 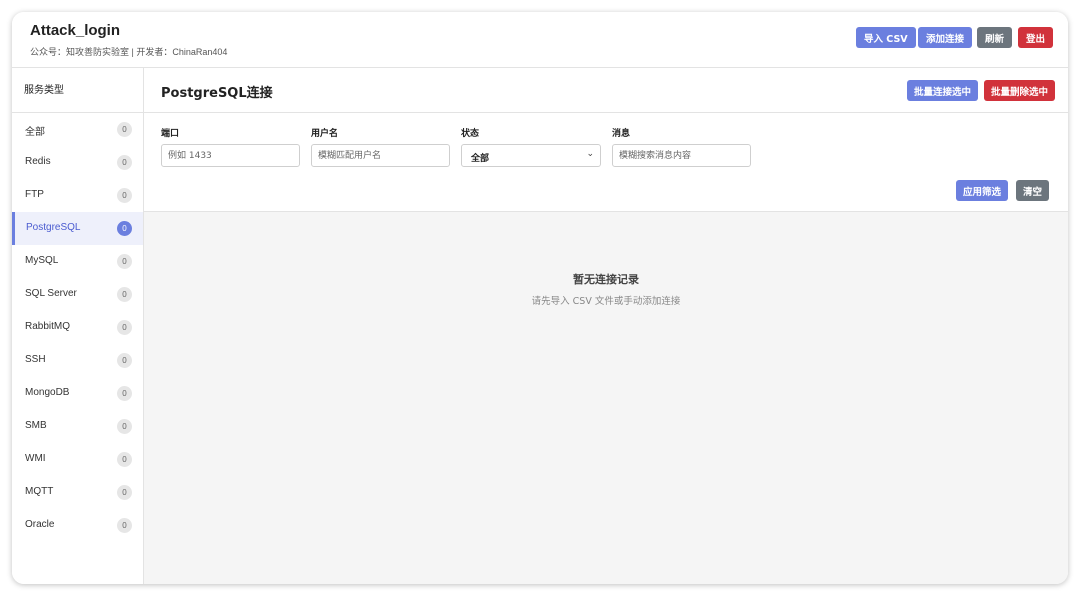 What do you see at coordinates (77, 426) in the screenshot?
I see `sidebar-item-smb: SMB 0` at bounding box center [77, 426].